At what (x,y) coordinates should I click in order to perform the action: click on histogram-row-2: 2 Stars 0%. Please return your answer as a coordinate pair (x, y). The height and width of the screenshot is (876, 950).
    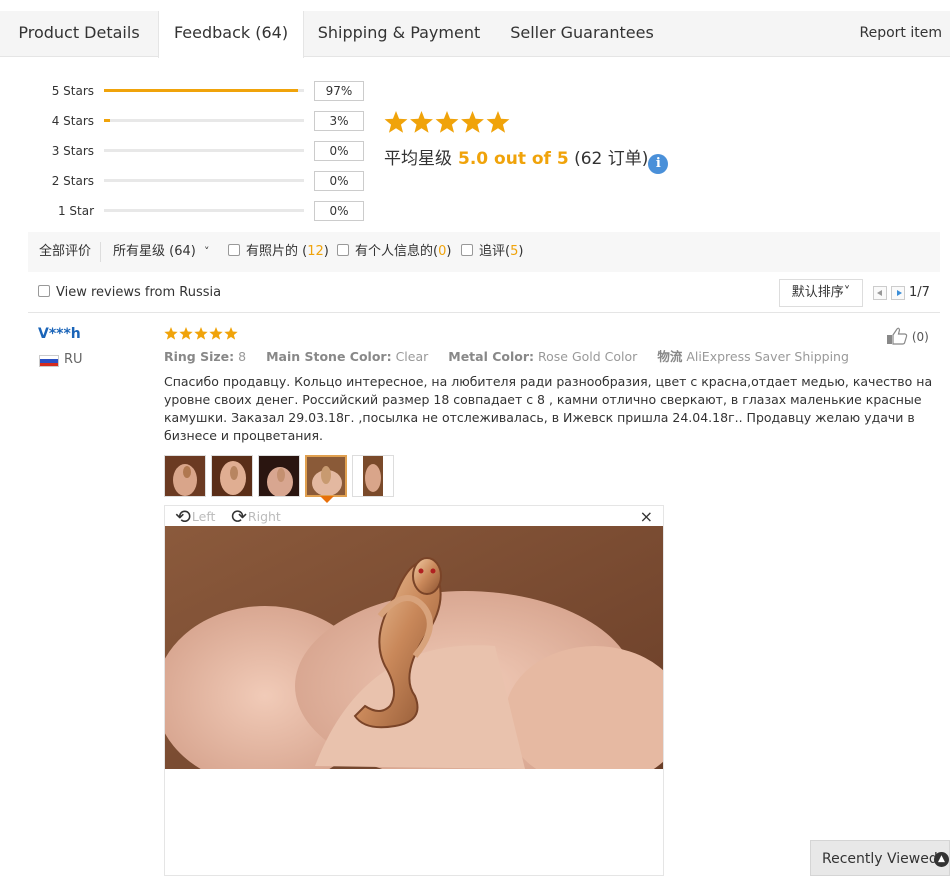
    Looking at the image, I should click on (200, 181).